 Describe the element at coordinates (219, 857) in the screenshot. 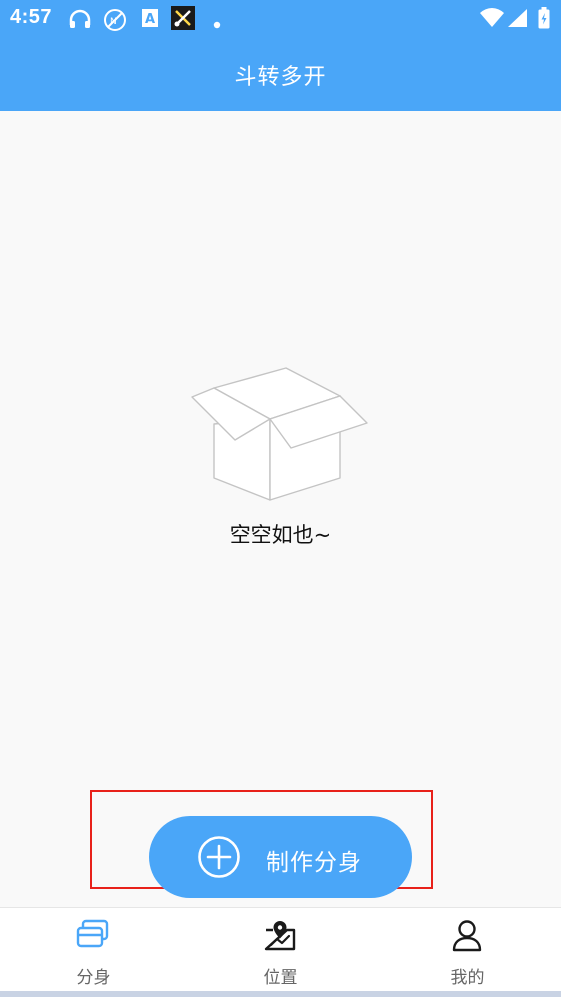

I see `plus-circle-icon` at that location.